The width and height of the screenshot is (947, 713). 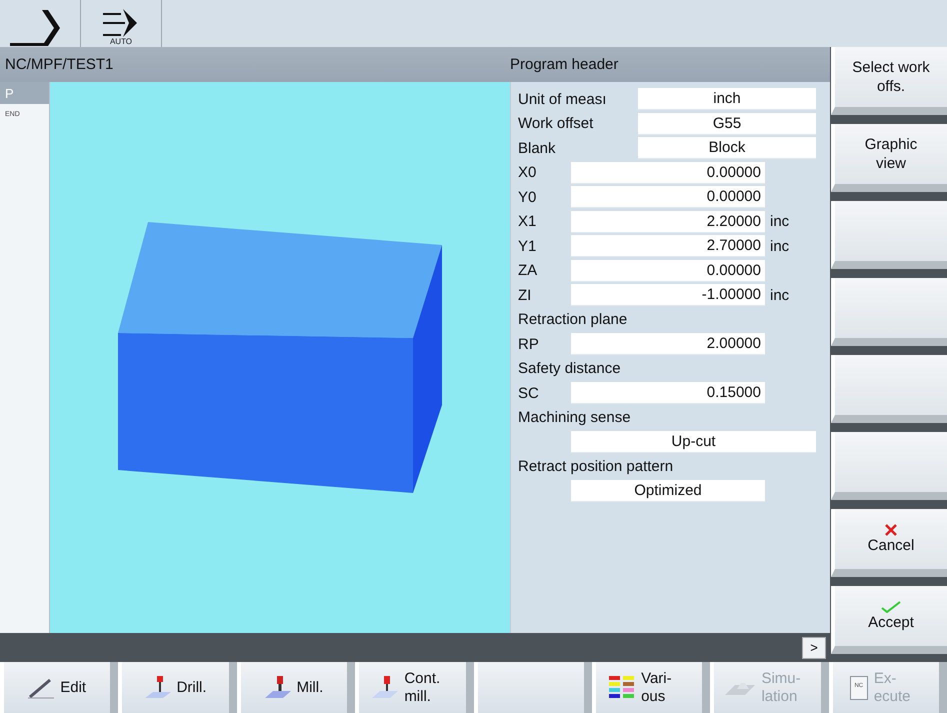 I want to click on softkey: Mill., so click(x=296, y=687).